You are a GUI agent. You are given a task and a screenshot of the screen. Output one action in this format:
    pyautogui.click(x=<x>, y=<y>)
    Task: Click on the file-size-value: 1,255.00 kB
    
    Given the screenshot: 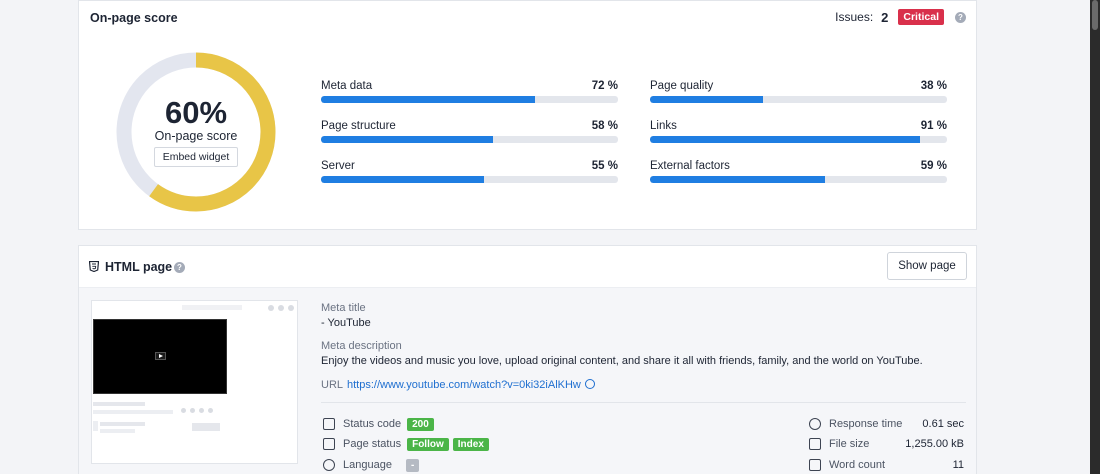 What is the action you would take?
    pyautogui.click(x=934, y=444)
    